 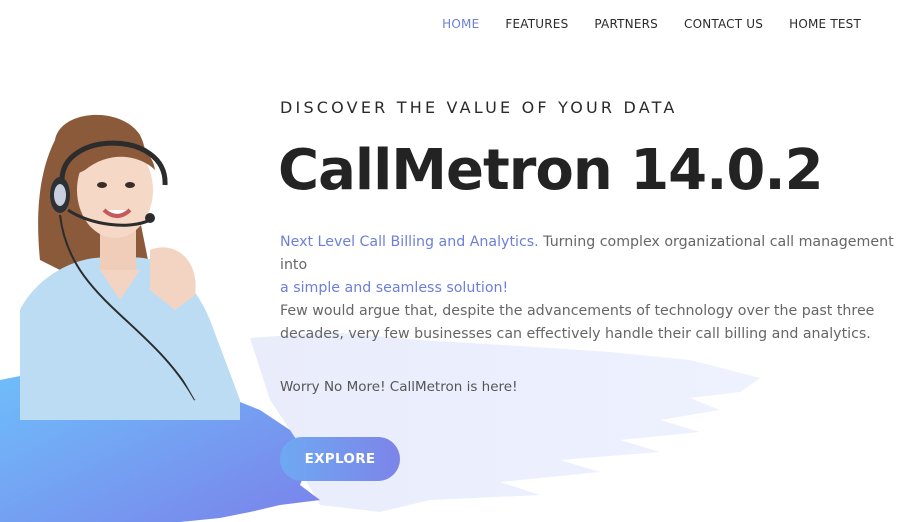 What do you see at coordinates (723, 24) in the screenshot?
I see `nav-contact-us: CONTACT US` at bounding box center [723, 24].